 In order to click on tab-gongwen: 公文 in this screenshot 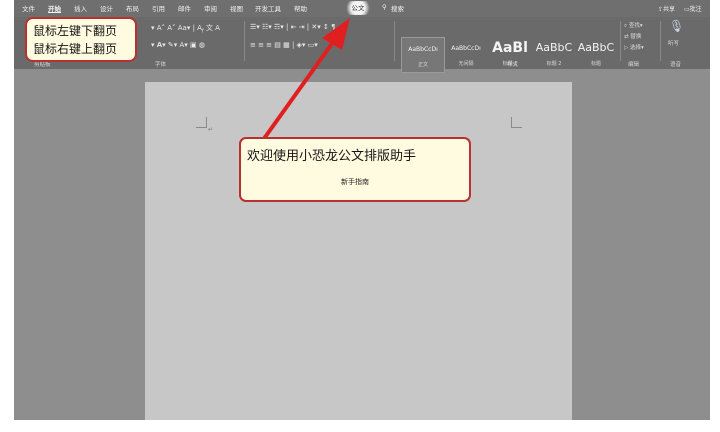, I will do `click(358, 8)`.